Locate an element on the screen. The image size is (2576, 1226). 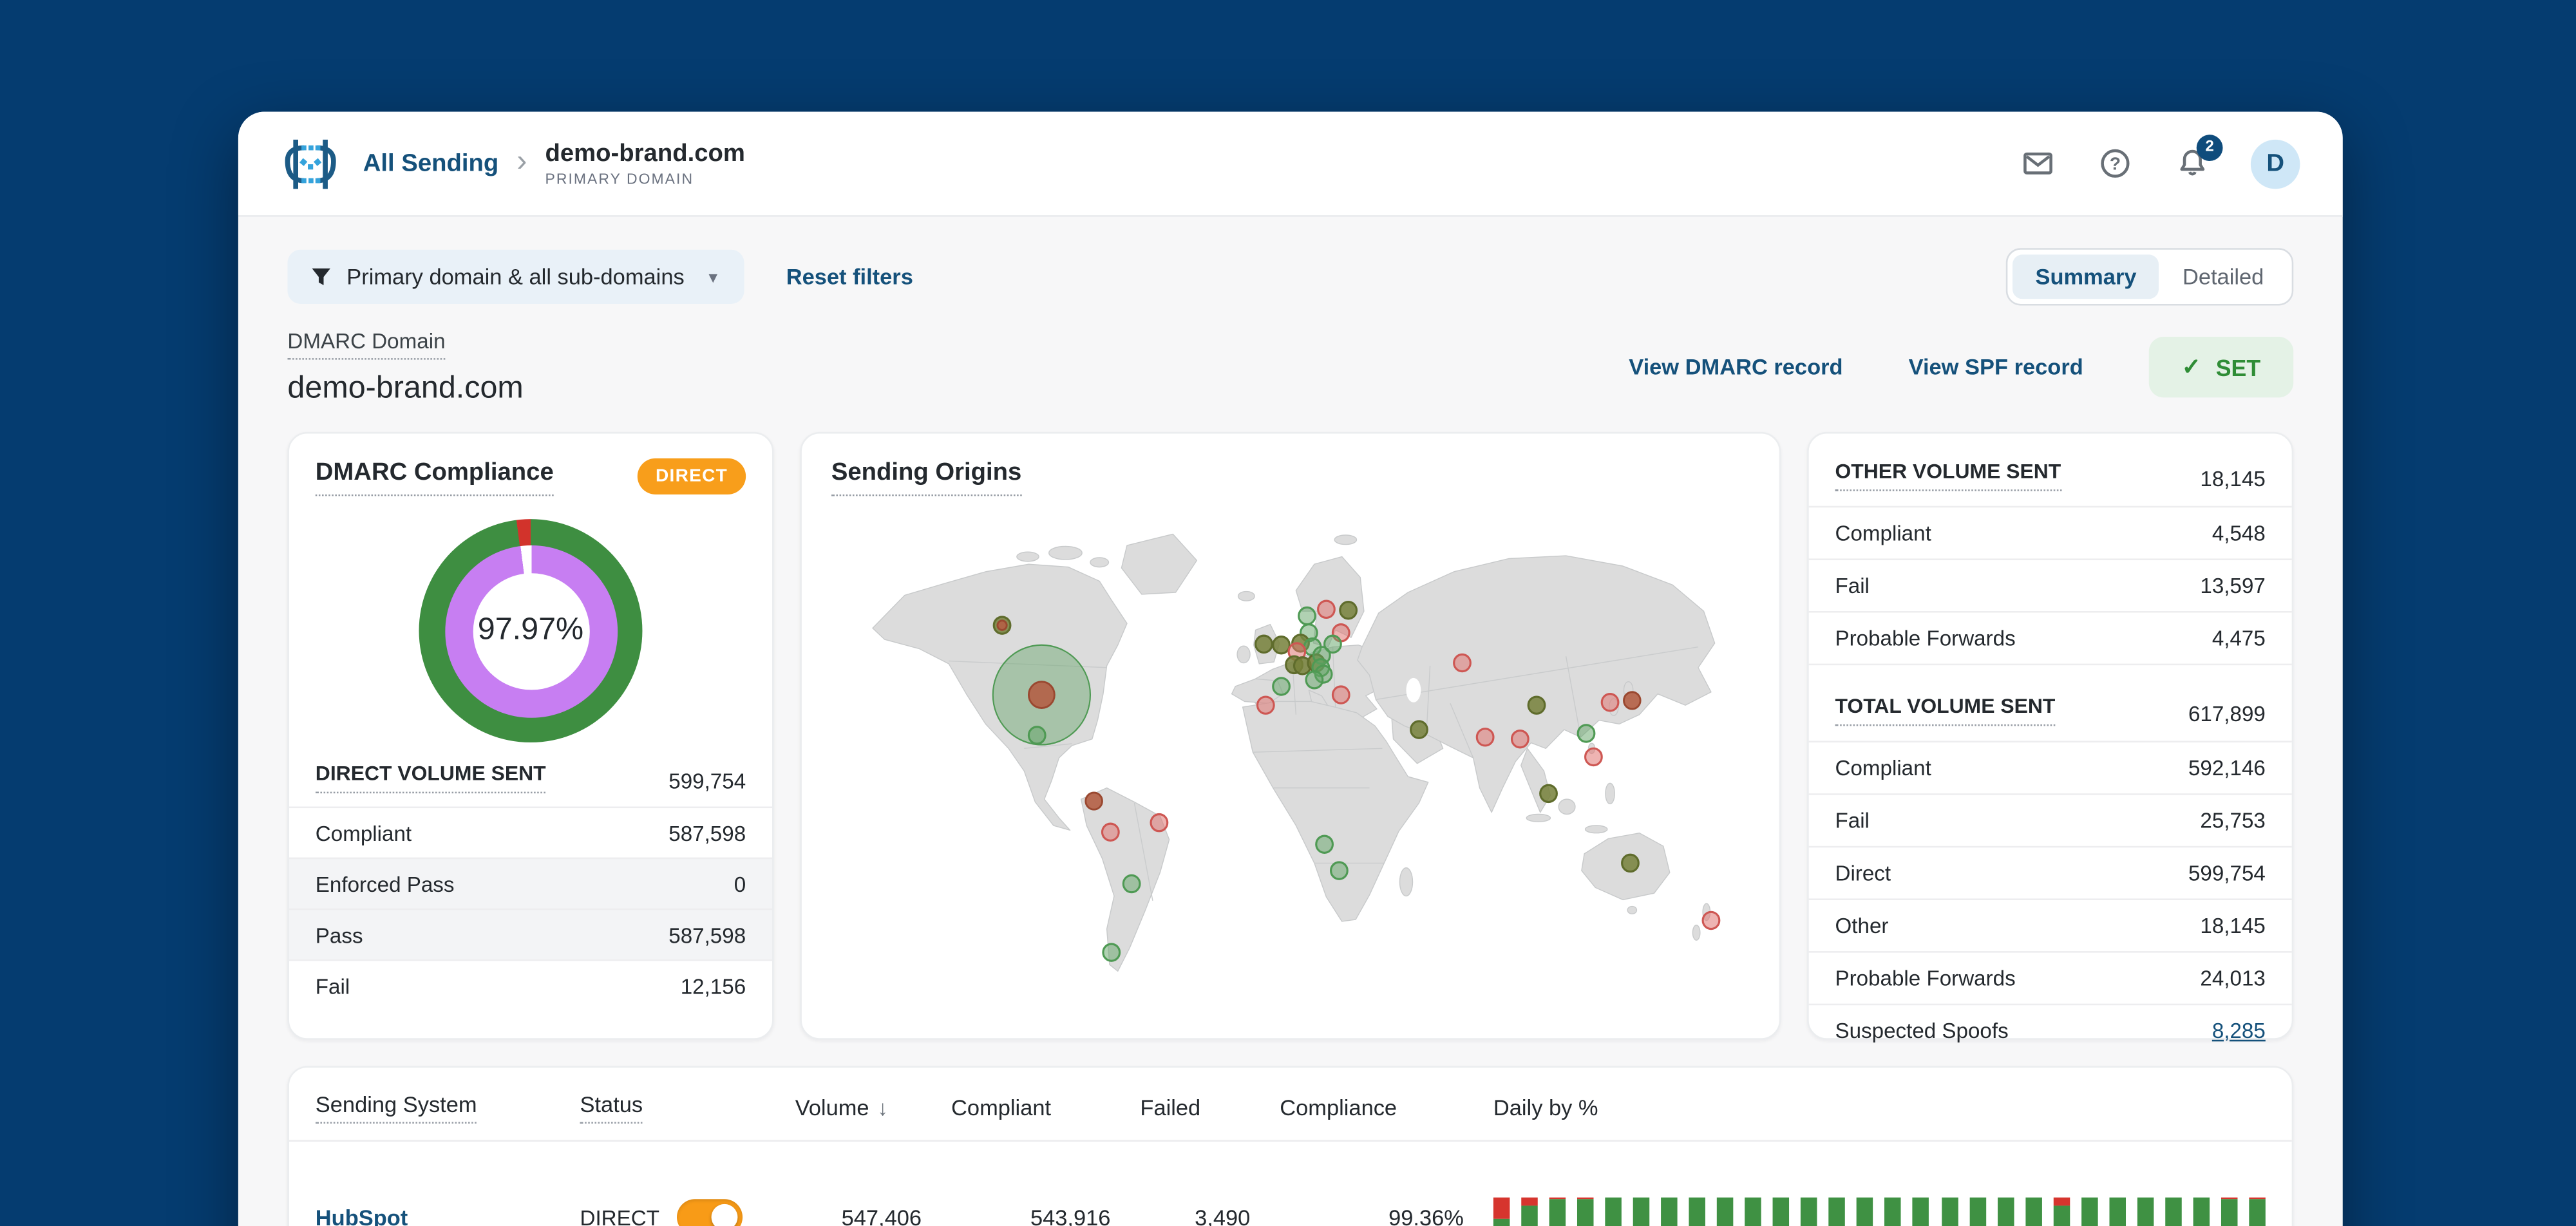
row-label: Probable Forwards is located at coordinates (1925, 638).